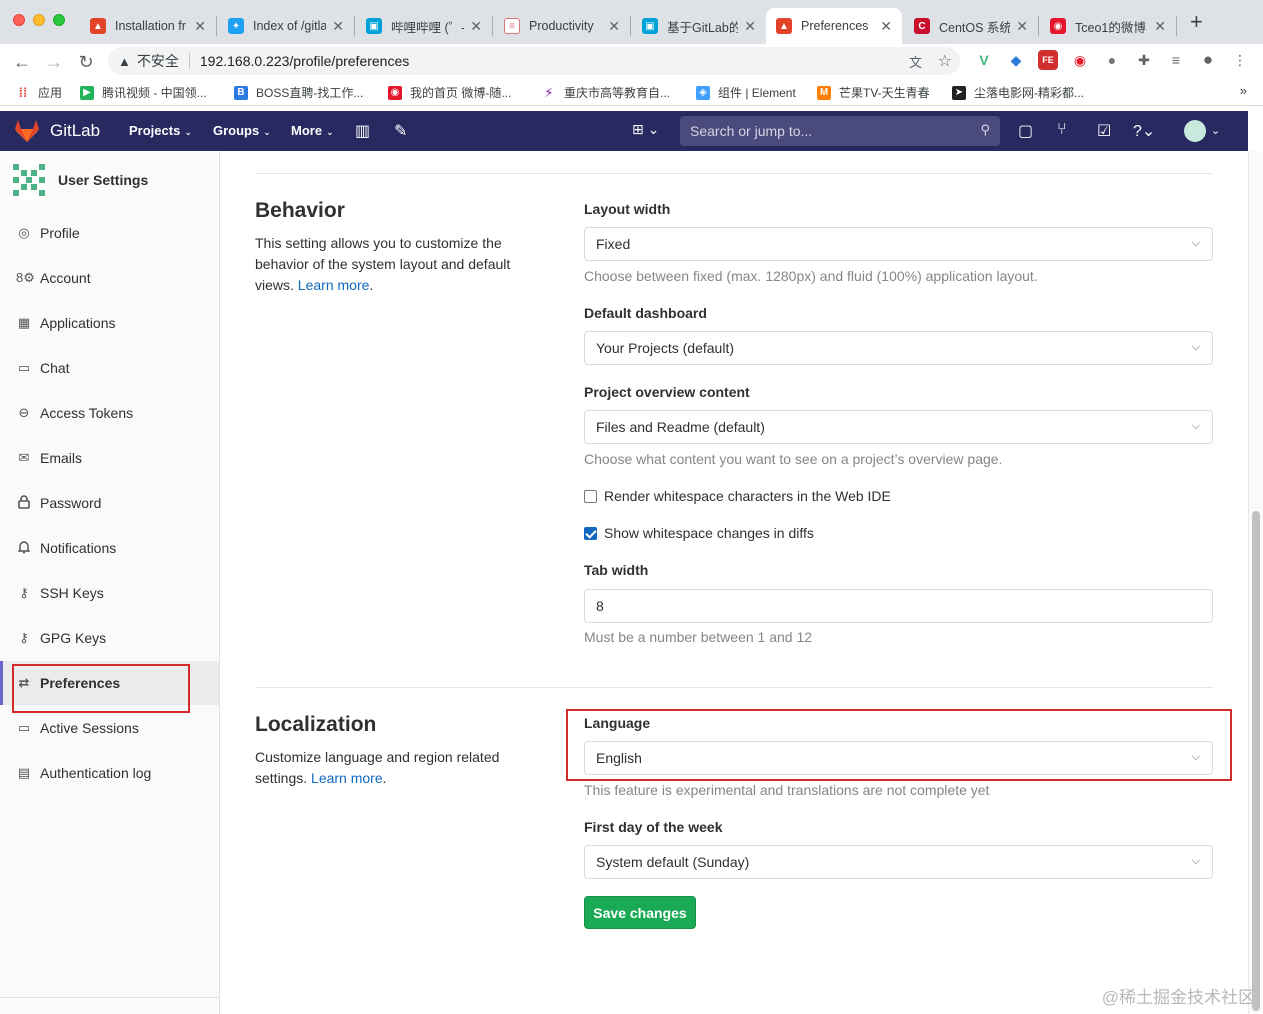  Describe the element at coordinates (640, 912) in the screenshot. I see `save-changes-button: Save changes` at that location.